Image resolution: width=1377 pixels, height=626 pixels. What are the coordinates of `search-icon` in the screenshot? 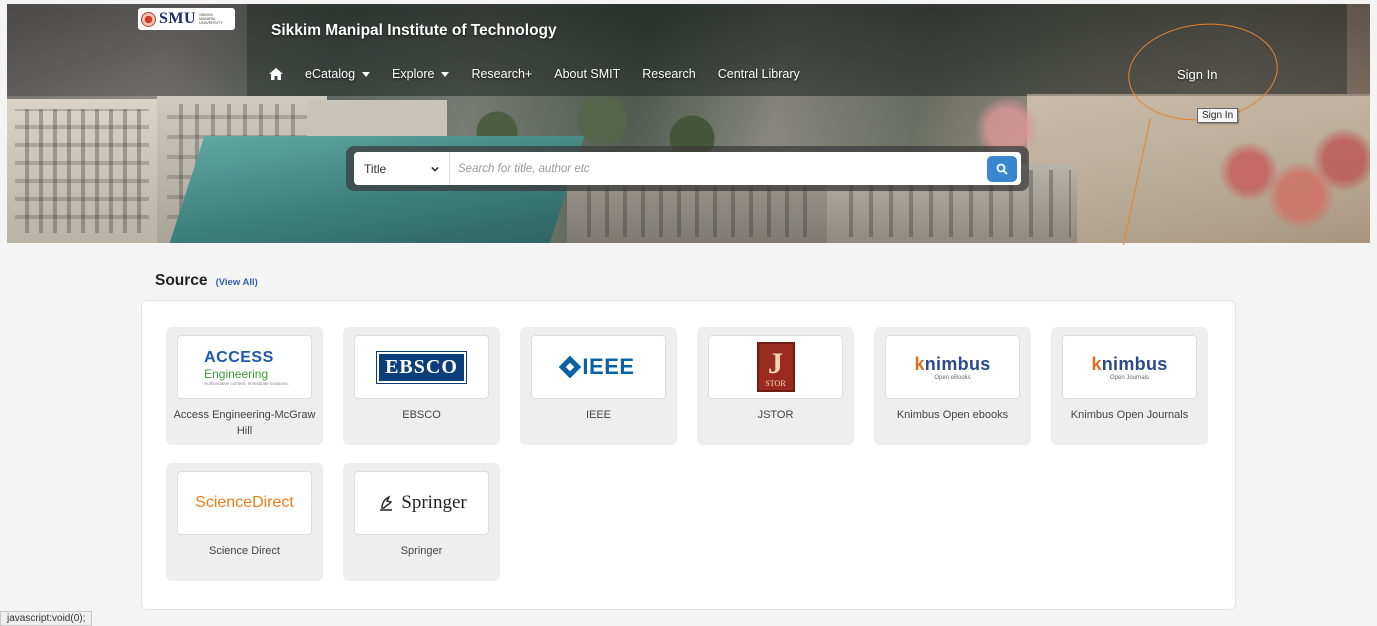 It's located at (1002, 169).